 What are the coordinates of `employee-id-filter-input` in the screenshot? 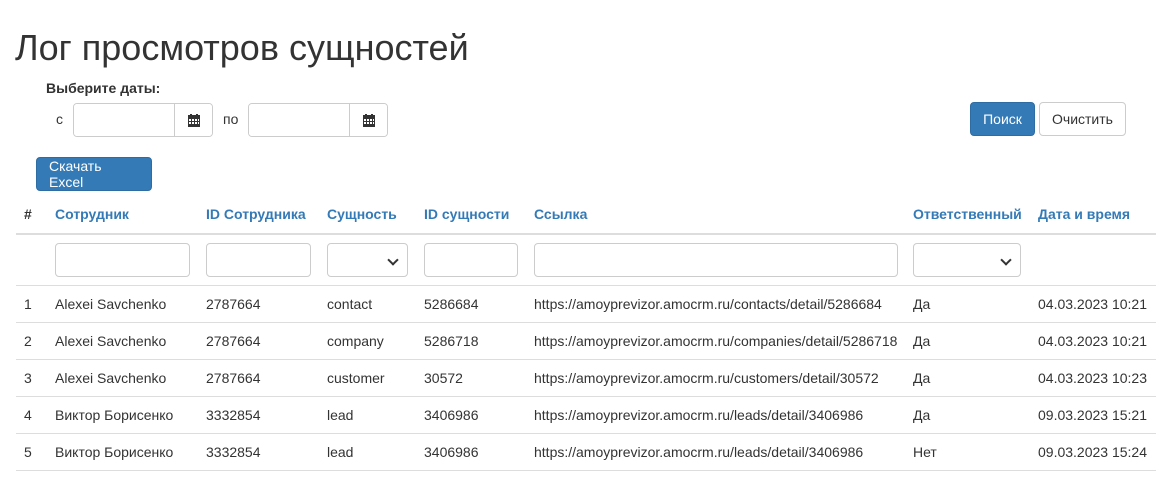 It's located at (258, 260).